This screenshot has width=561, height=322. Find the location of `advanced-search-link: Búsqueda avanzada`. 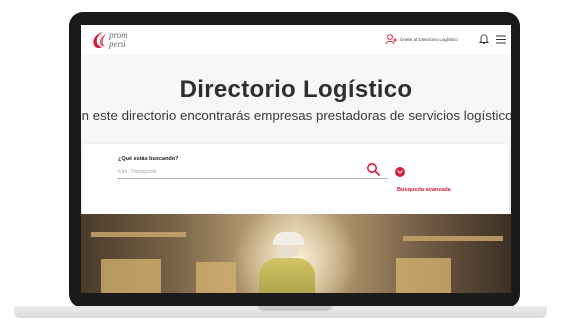

advanced-search-link: Búsqueda avanzada is located at coordinates (424, 190).